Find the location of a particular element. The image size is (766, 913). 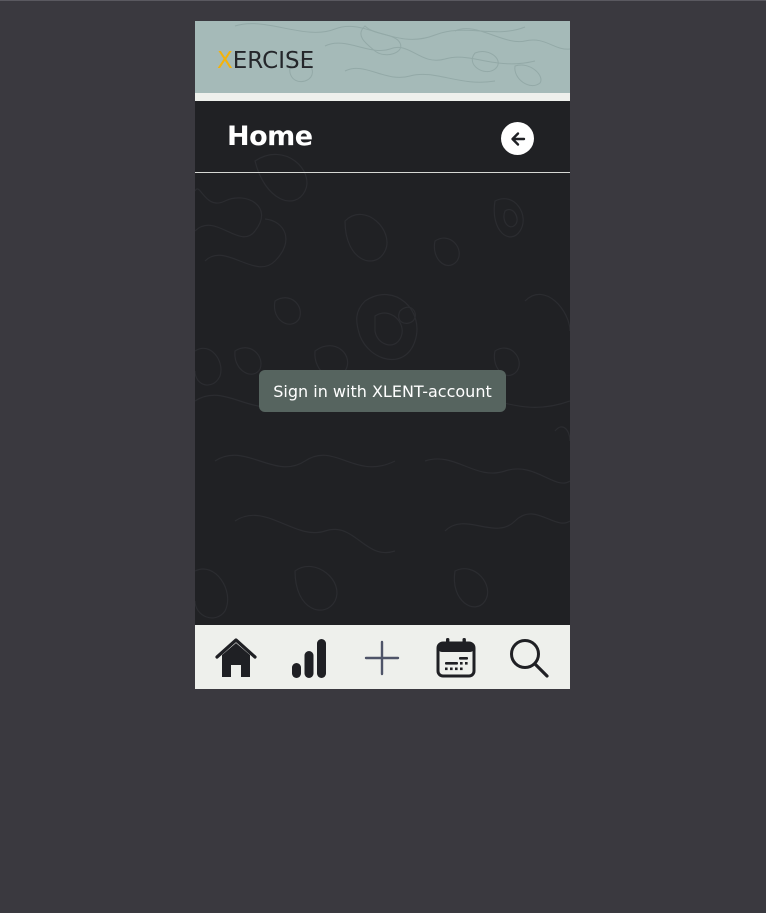

nav-calendar is located at coordinates (456, 658).